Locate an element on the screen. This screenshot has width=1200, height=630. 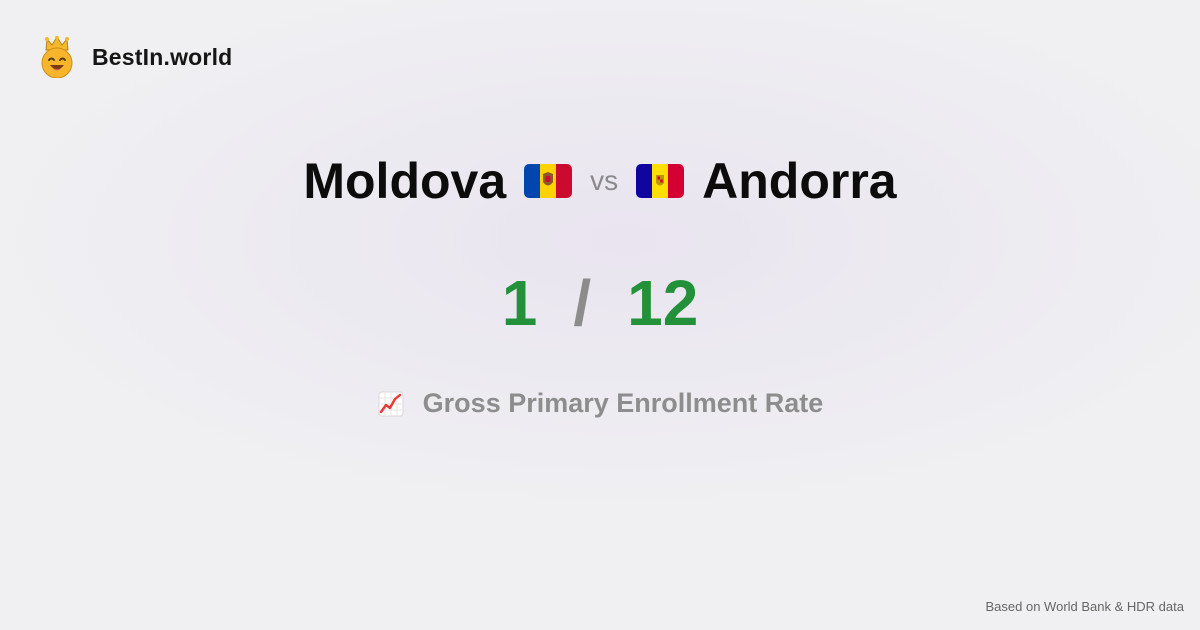
brand: BestIn.world is located at coordinates (135, 57).